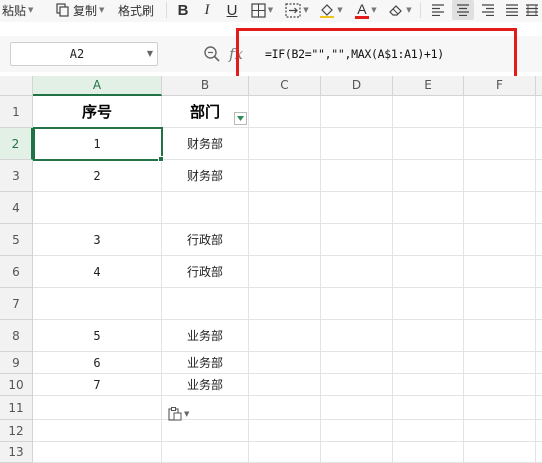 The image size is (542, 463). Describe the element at coordinates (357, 385) in the screenshot. I see `cell-d10` at that location.